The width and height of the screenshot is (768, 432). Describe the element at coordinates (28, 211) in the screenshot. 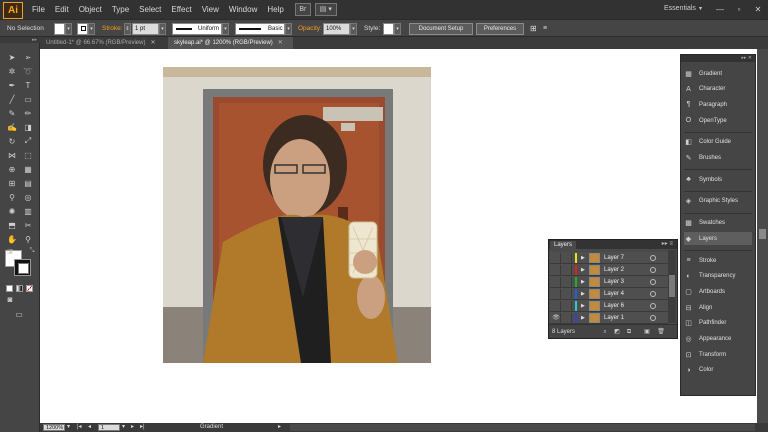

I see `column-graph-tool-icon: ▥` at that location.